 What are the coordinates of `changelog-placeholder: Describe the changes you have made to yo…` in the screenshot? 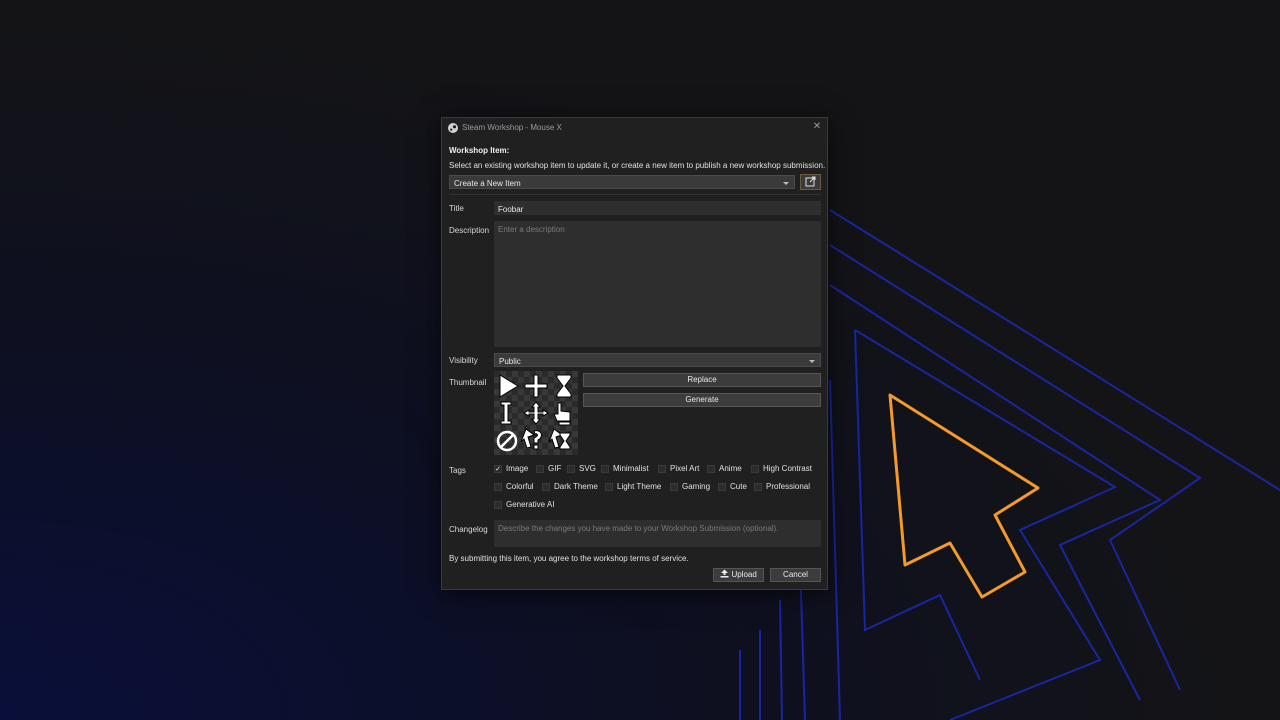 It's located at (638, 528).